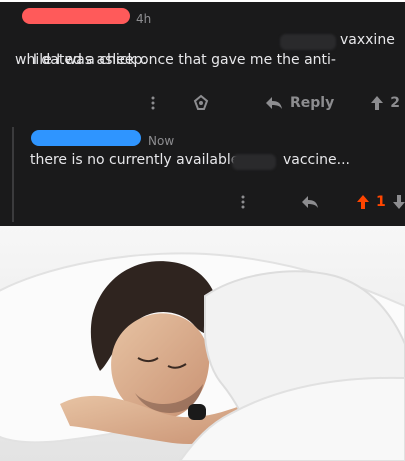 The image size is (405, 461). I want to click on reply-text-blur-redaction, so click(254, 162).